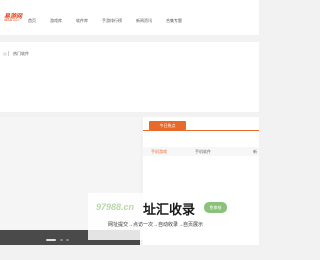 The width and height of the screenshot is (320, 260). Describe the element at coordinates (82, 21) in the screenshot. I see `nav-software: 软件库` at that location.